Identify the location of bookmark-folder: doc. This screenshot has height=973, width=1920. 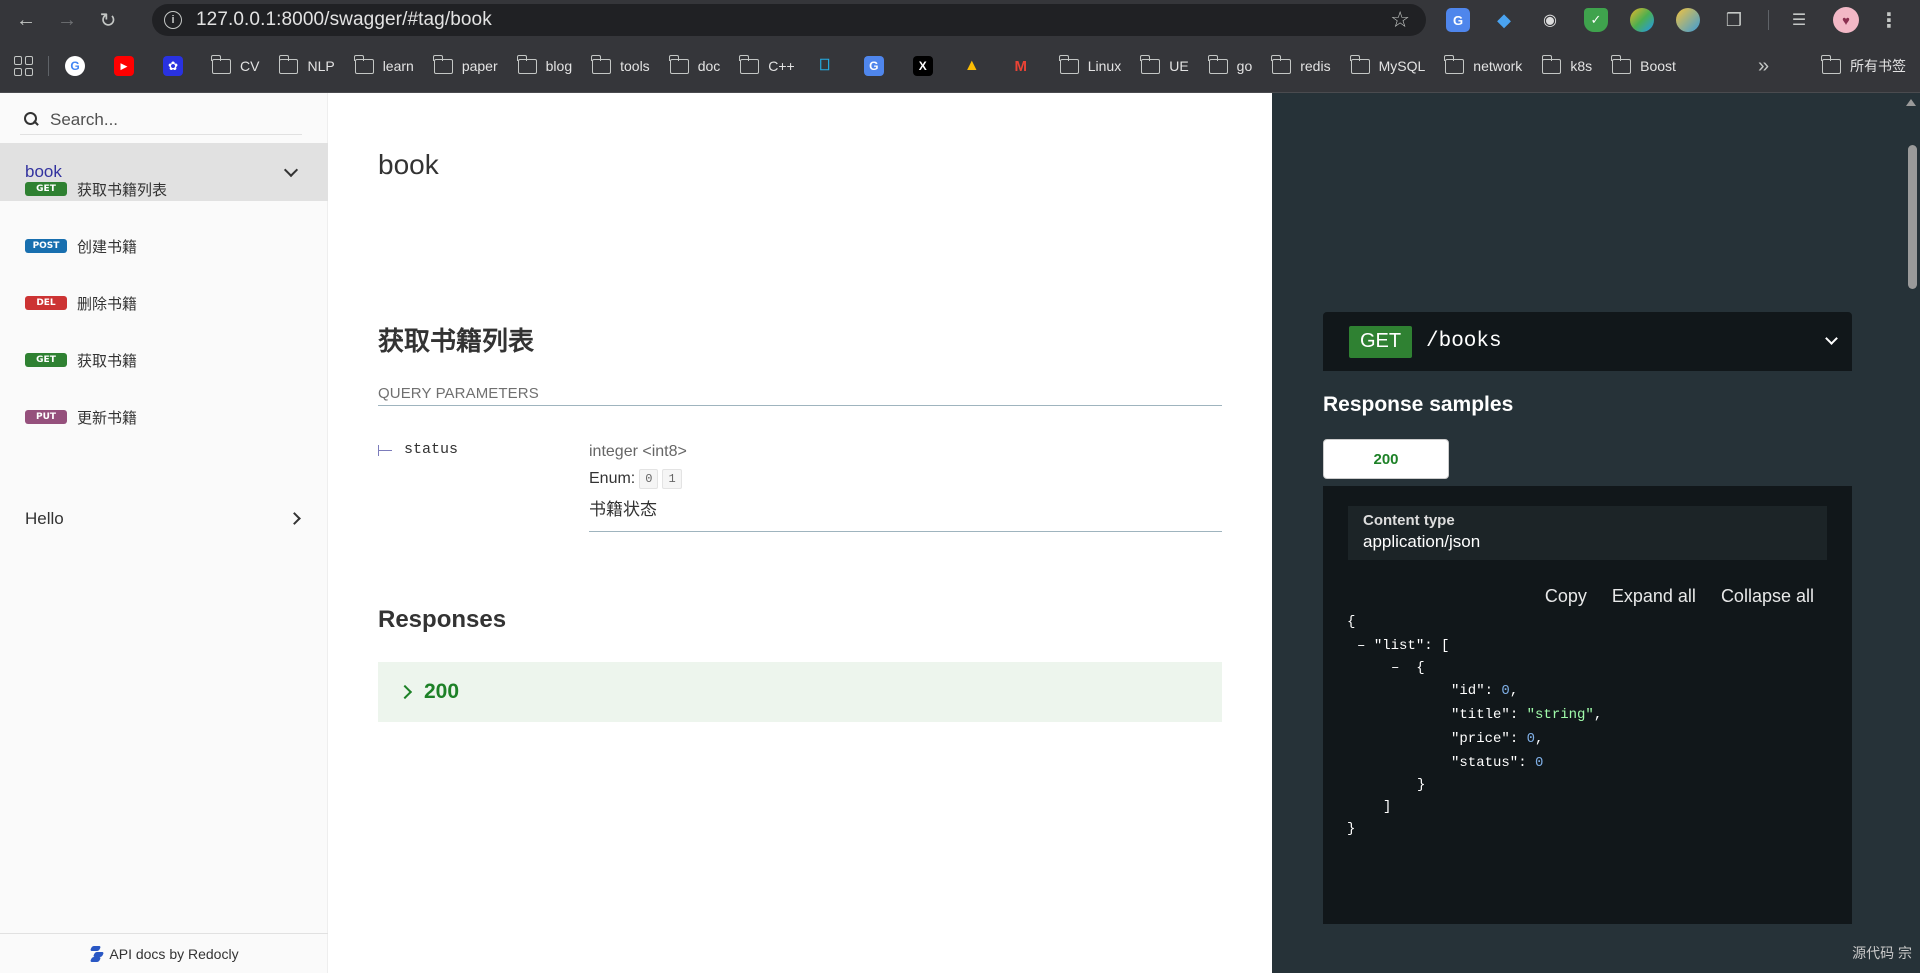
(694, 64).